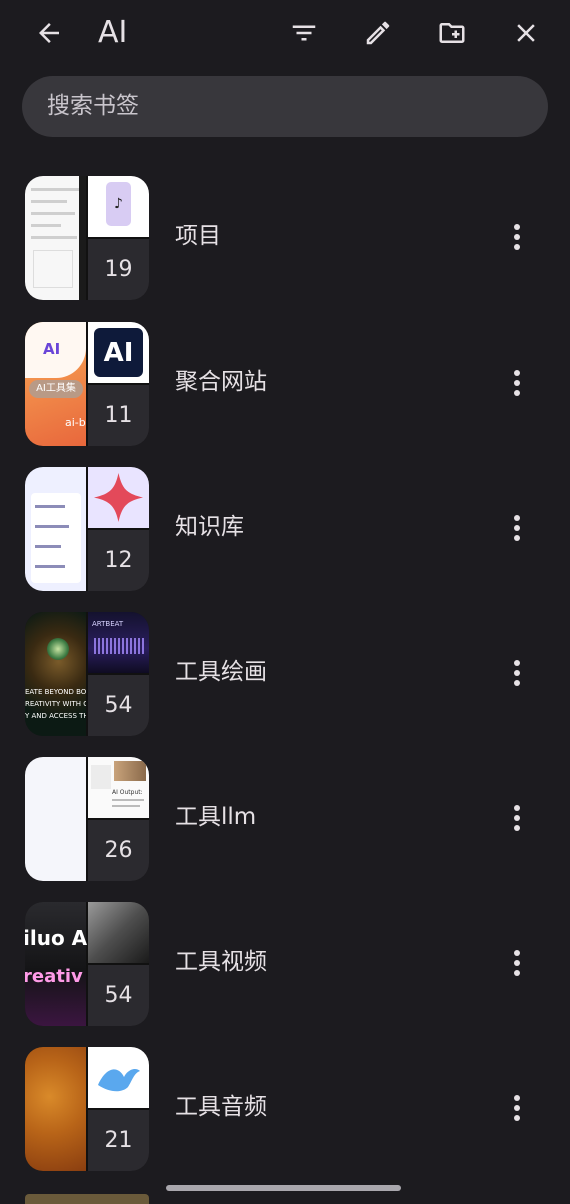 The width and height of the screenshot is (570, 1204). I want to click on edit-pencil-icon, so click(378, 33).